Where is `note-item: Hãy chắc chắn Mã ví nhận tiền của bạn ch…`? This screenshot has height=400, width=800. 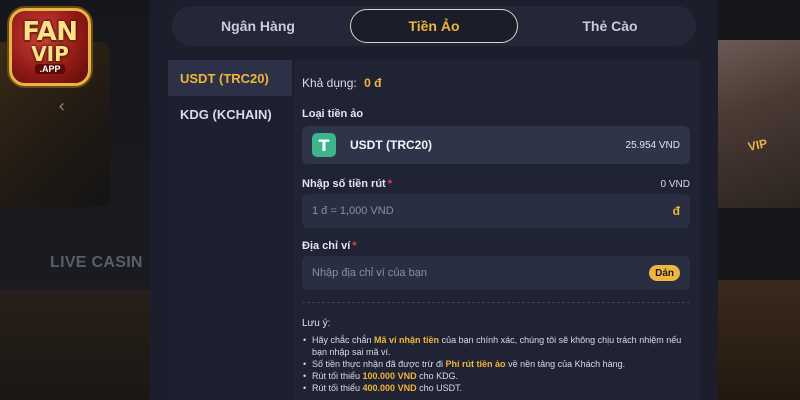
note-item: Hãy chắc chắn Mã ví nhận tiền của bạn ch… is located at coordinates (497, 346).